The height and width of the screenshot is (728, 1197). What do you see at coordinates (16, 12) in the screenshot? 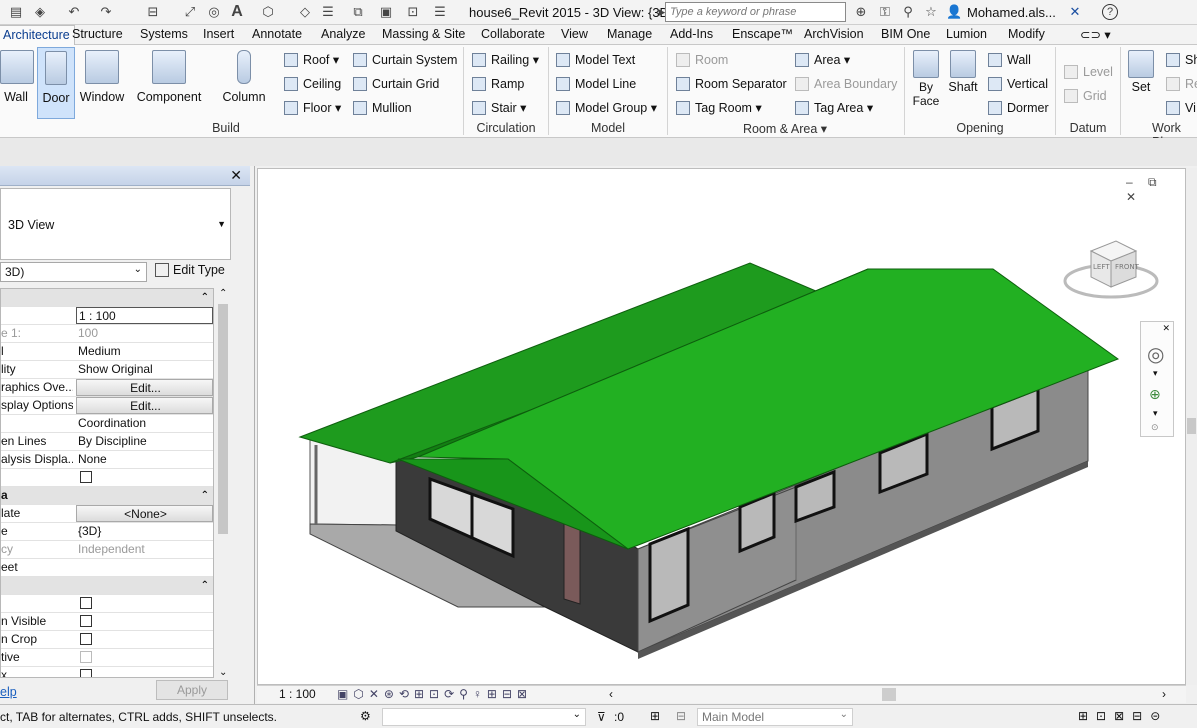
I see `open-icon: ▤` at bounding box center [16, 12].